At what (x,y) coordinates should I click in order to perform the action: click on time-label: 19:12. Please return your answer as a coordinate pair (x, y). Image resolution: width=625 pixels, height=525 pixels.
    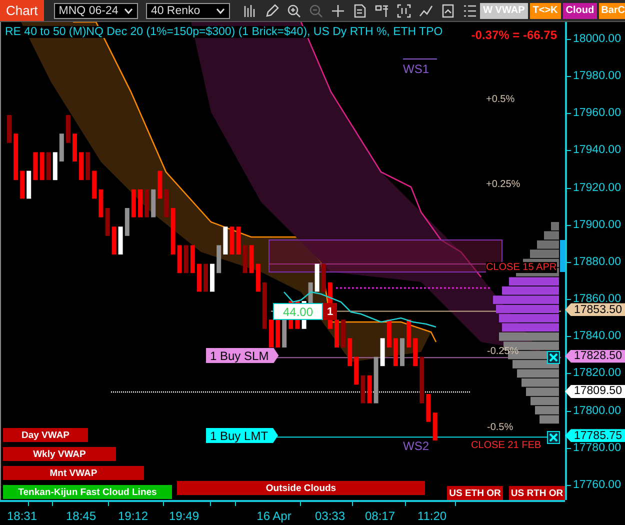
    Looking at the image, I should click on (133, 516).